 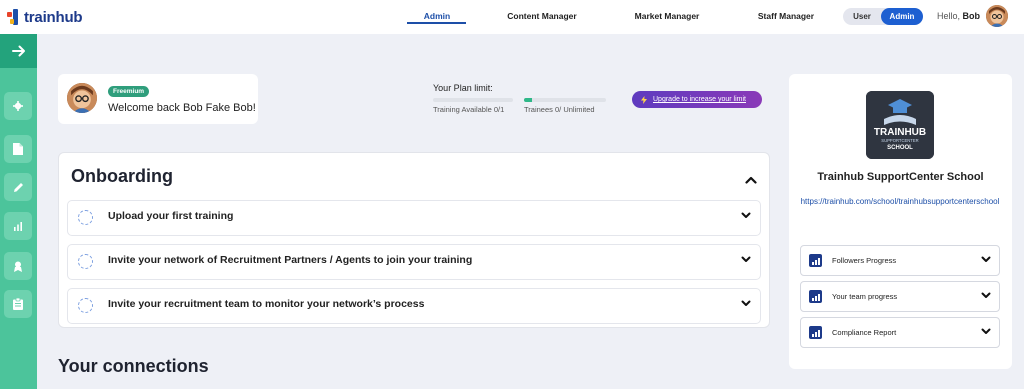 I want to click on nav-staff-manager: Staff Manager, so click(x=786, y=16).